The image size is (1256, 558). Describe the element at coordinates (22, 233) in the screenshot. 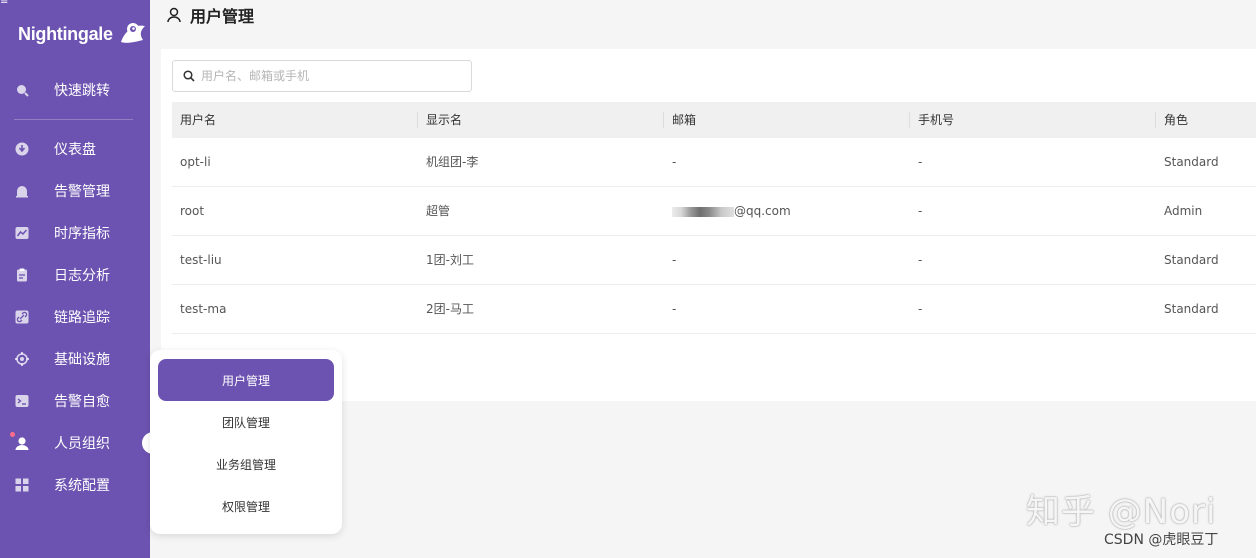

I see `line-chart-icon` at that location.